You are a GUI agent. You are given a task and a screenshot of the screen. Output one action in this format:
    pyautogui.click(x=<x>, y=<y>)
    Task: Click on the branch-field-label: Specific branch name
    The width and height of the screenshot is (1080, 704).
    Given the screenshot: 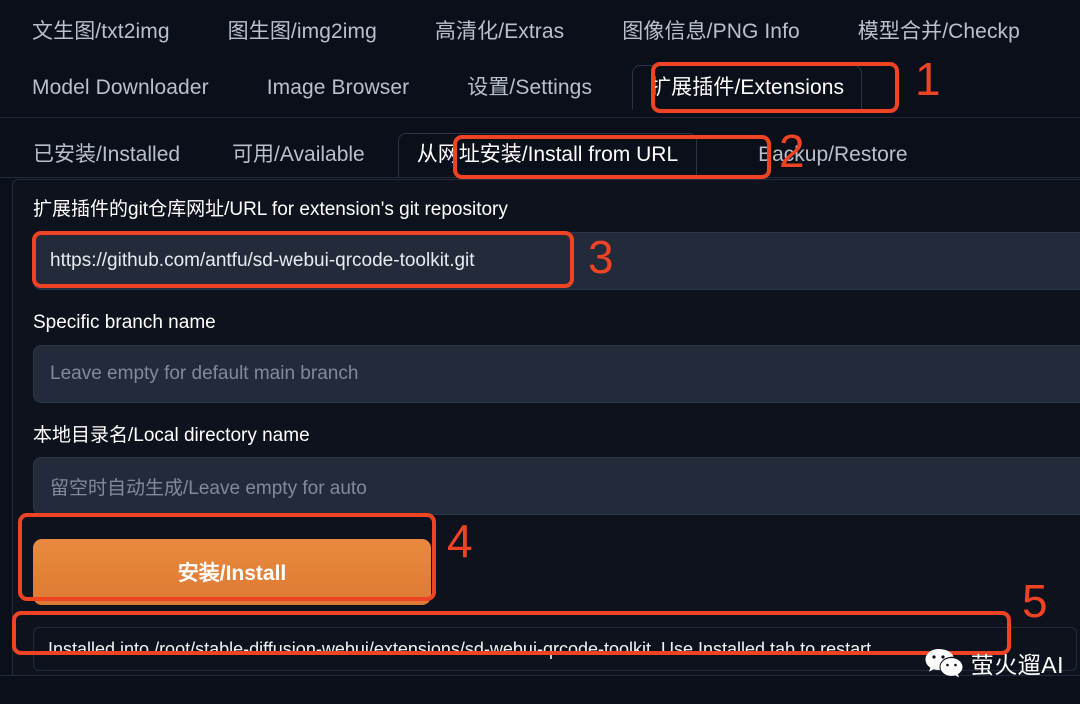 What is the action you would take?
    pyautogui.click(x=124, y=322)
    